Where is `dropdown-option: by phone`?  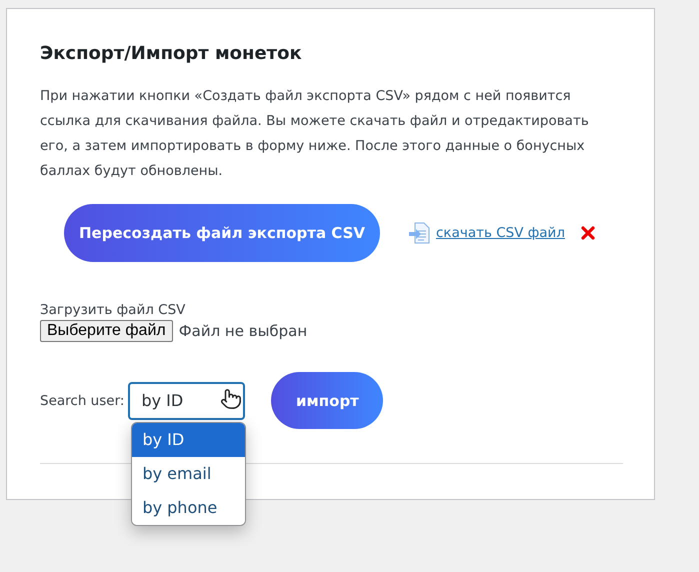 dropdown-option: by phone is located at coordinates (189, 507).